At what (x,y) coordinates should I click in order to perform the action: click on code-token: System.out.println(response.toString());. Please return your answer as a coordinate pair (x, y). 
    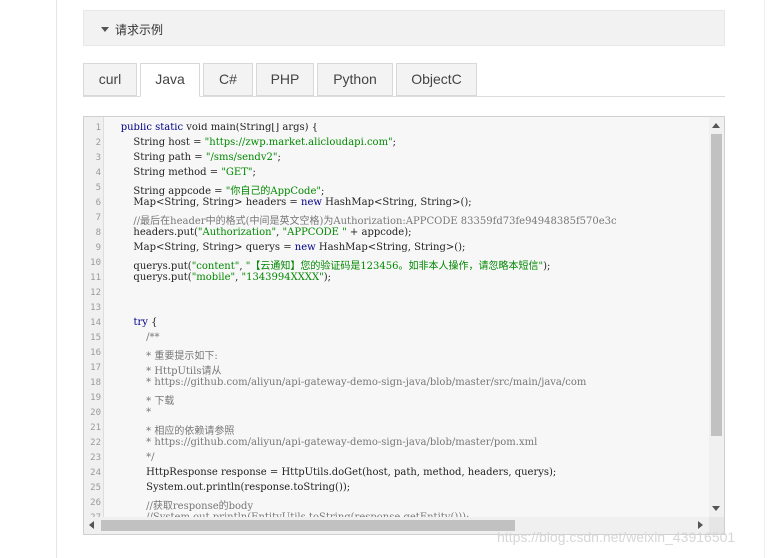
    Looking at the image, I should click on (229, 487).